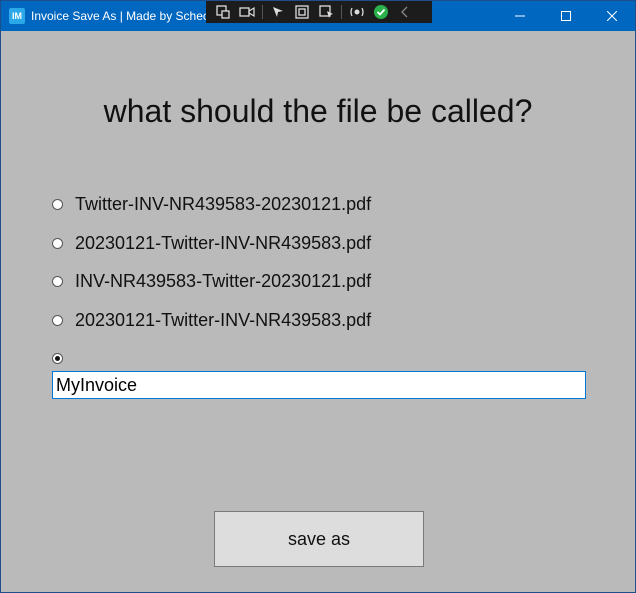  What do you see at coordinates (319, 385) in the screenshot?
I see `custom-filename-input` at bounding box center [319, 385].